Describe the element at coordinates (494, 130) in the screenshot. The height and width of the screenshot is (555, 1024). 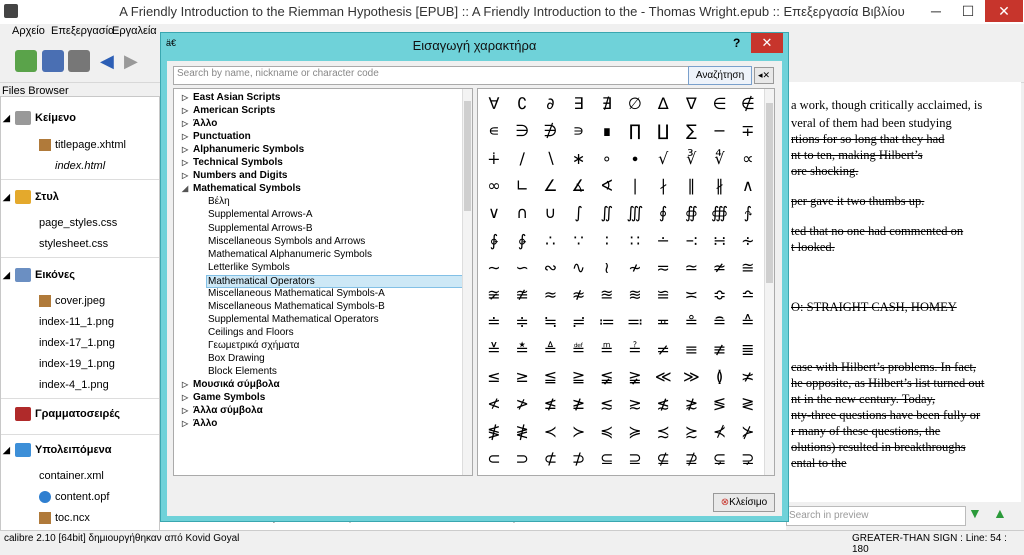
I see `character-cell: ∊` at that location.